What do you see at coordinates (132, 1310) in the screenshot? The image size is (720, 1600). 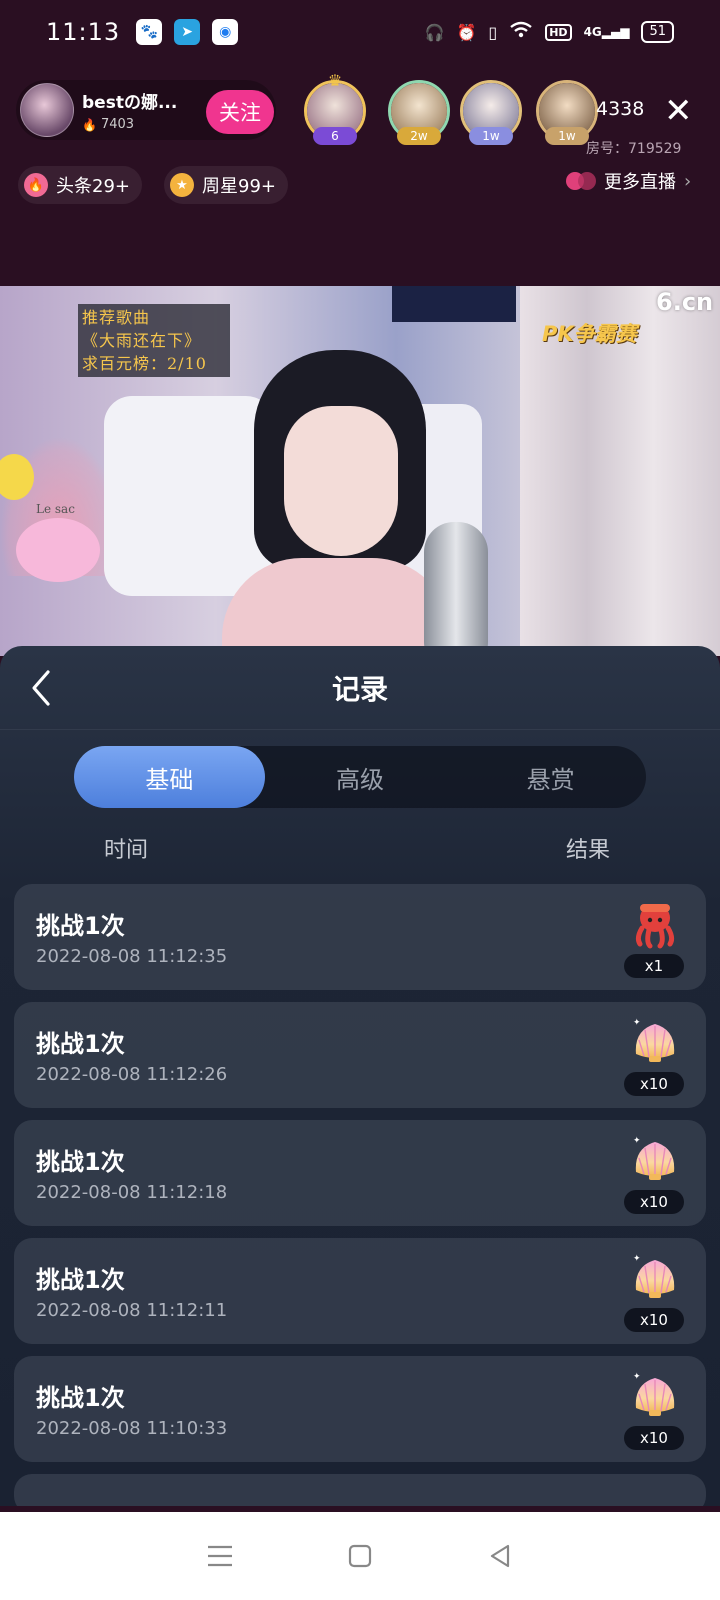 I see `record-time: 2022-08-08 11:12:11` at bounding box center [132, 1310].